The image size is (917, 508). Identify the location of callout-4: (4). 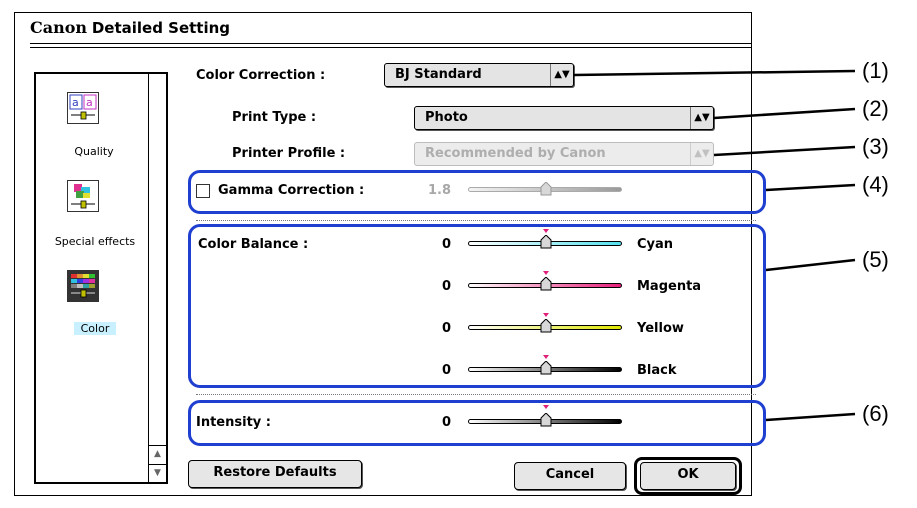
(875, 184).